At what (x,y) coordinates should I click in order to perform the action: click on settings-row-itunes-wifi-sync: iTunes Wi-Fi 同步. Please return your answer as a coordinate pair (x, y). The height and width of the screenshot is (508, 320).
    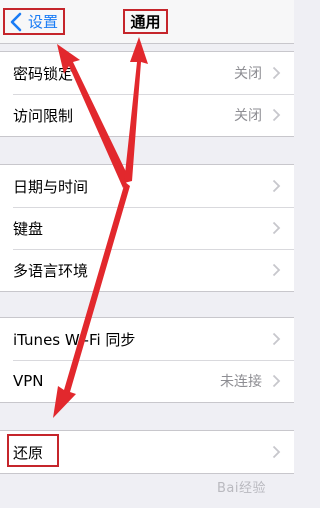
    Looking at the image, I should click on (147, 339).